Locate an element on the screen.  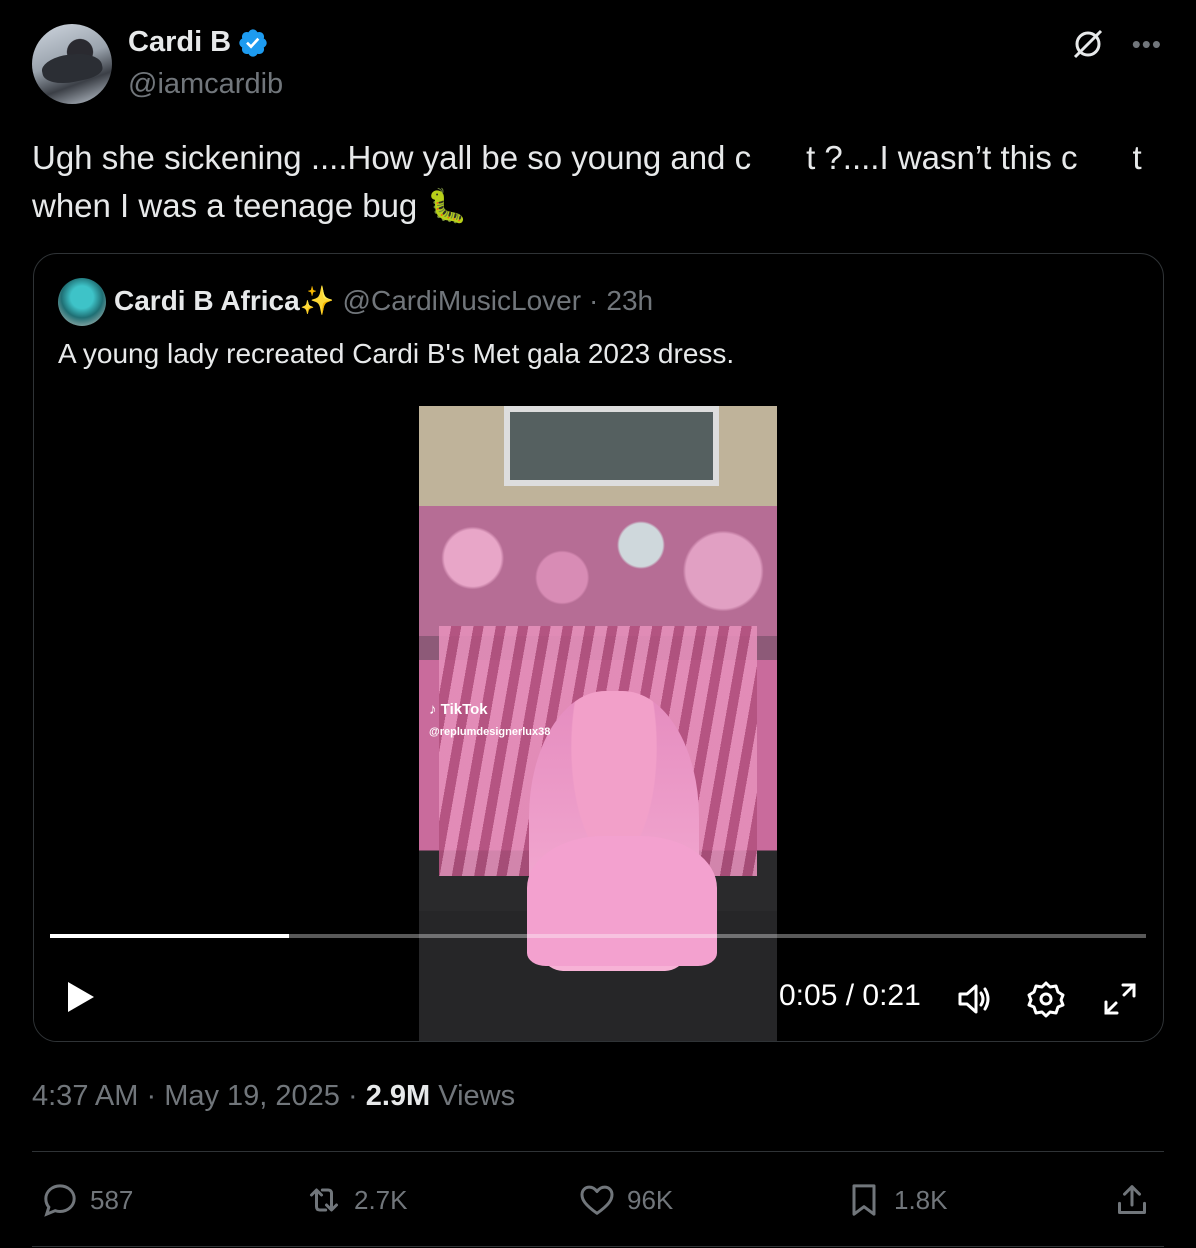
repost-button: 2.7K is located at coordinates (356, 1200).